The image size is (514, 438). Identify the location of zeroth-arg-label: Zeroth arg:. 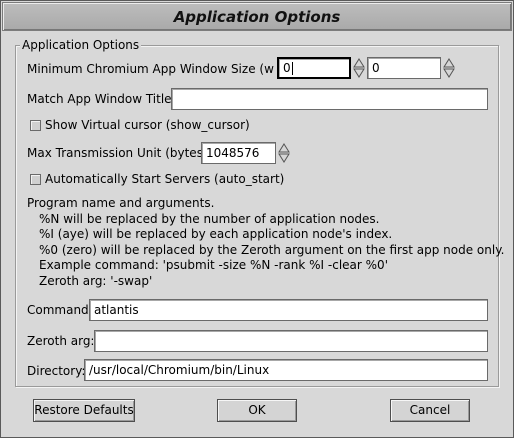
(61, 341).